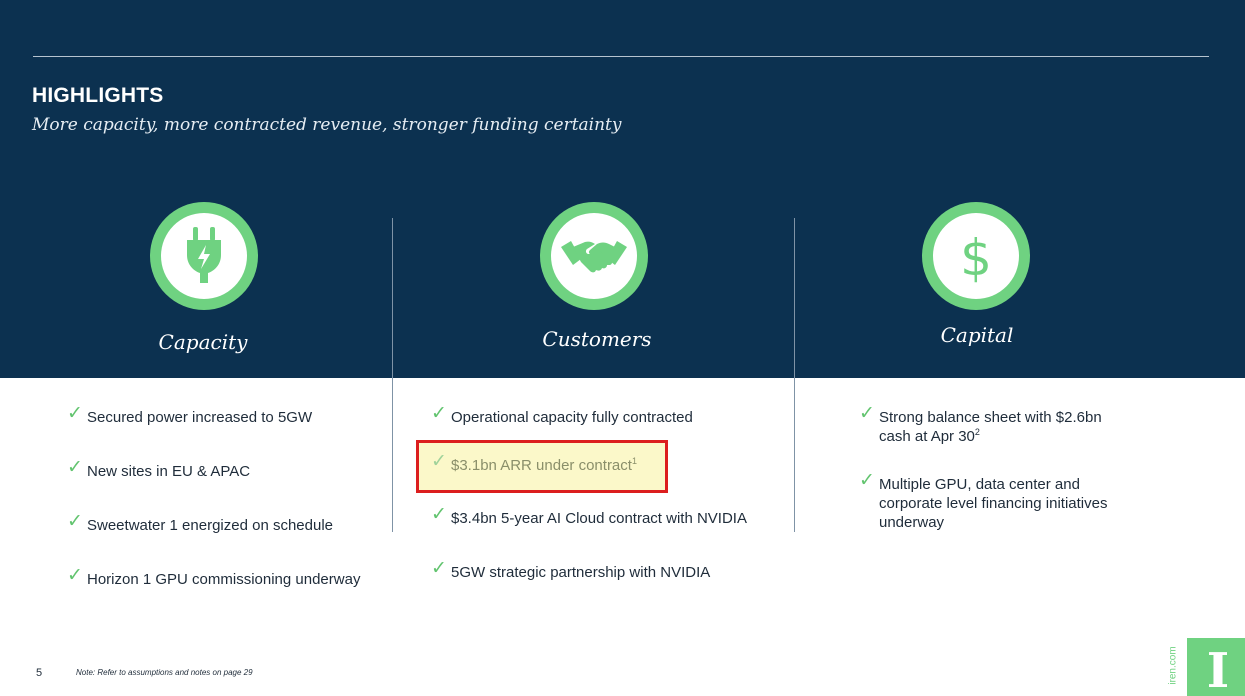 The width and height of the screenshot is (1245, 696). Describe the element at coordinates (204, 256) in the screenshot. I see `power-plug-icon` at that location.